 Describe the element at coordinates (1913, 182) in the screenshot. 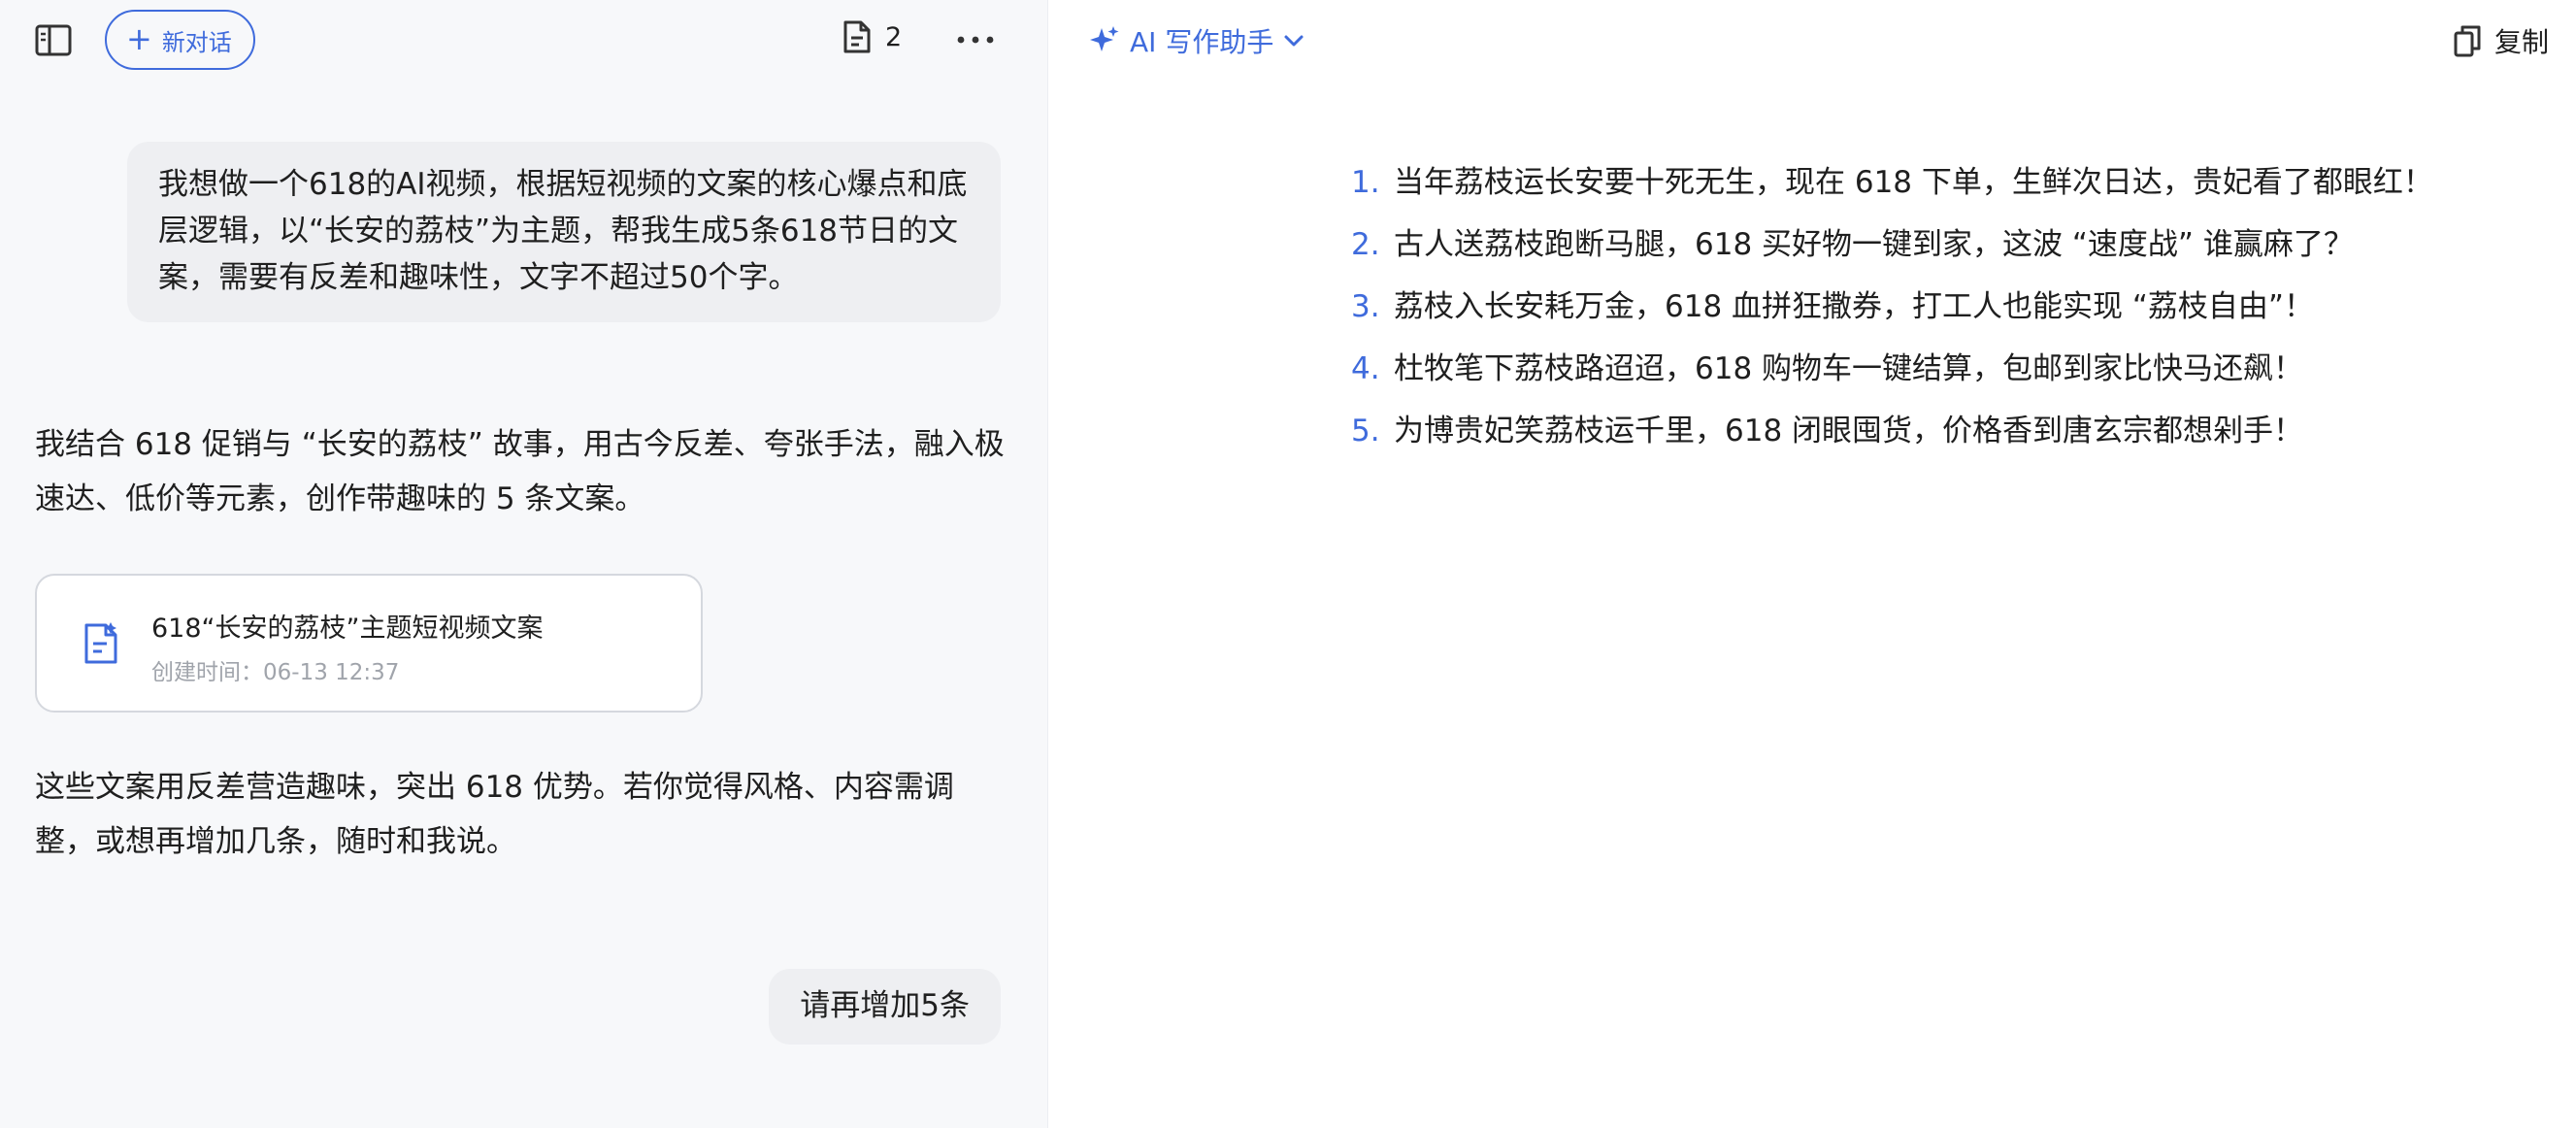

I see `list-item-text: 当年荔枝运长安要十死无生，现在 618 下单，生鲜次日达，贵妃看了都眼红！` at that location.